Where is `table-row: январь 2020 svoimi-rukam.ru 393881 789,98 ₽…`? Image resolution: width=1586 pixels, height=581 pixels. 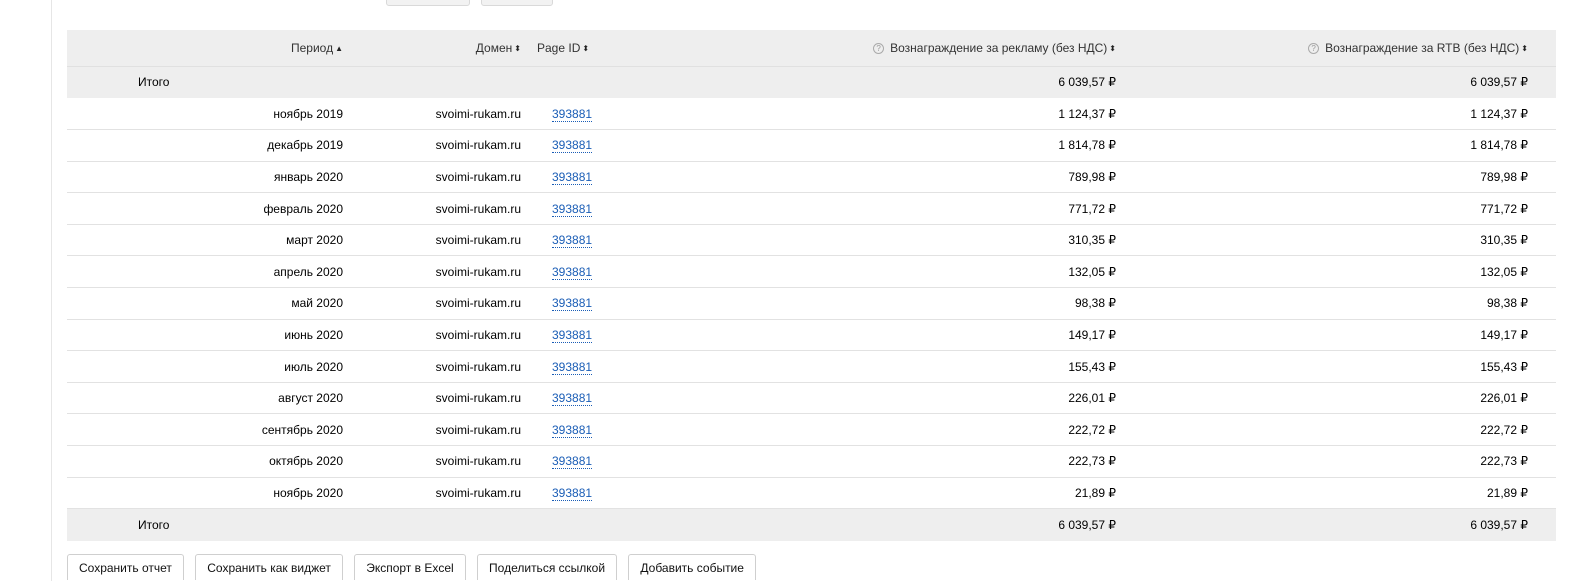
table-row: январь 2020 svoimi-rukam.ru 393881 789,98 ₽… is located at coordinates (811, 177).